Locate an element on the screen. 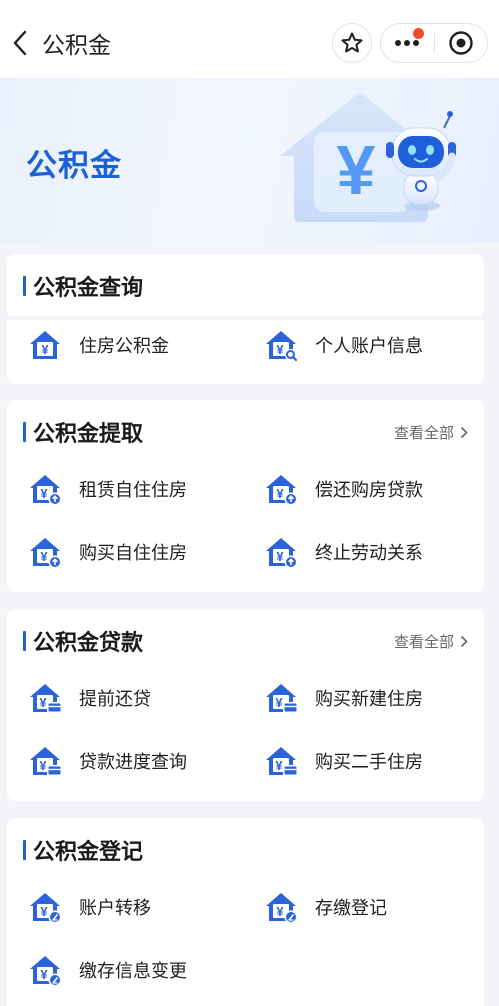  close-mini-program-button is located at coordinates (460, 43).